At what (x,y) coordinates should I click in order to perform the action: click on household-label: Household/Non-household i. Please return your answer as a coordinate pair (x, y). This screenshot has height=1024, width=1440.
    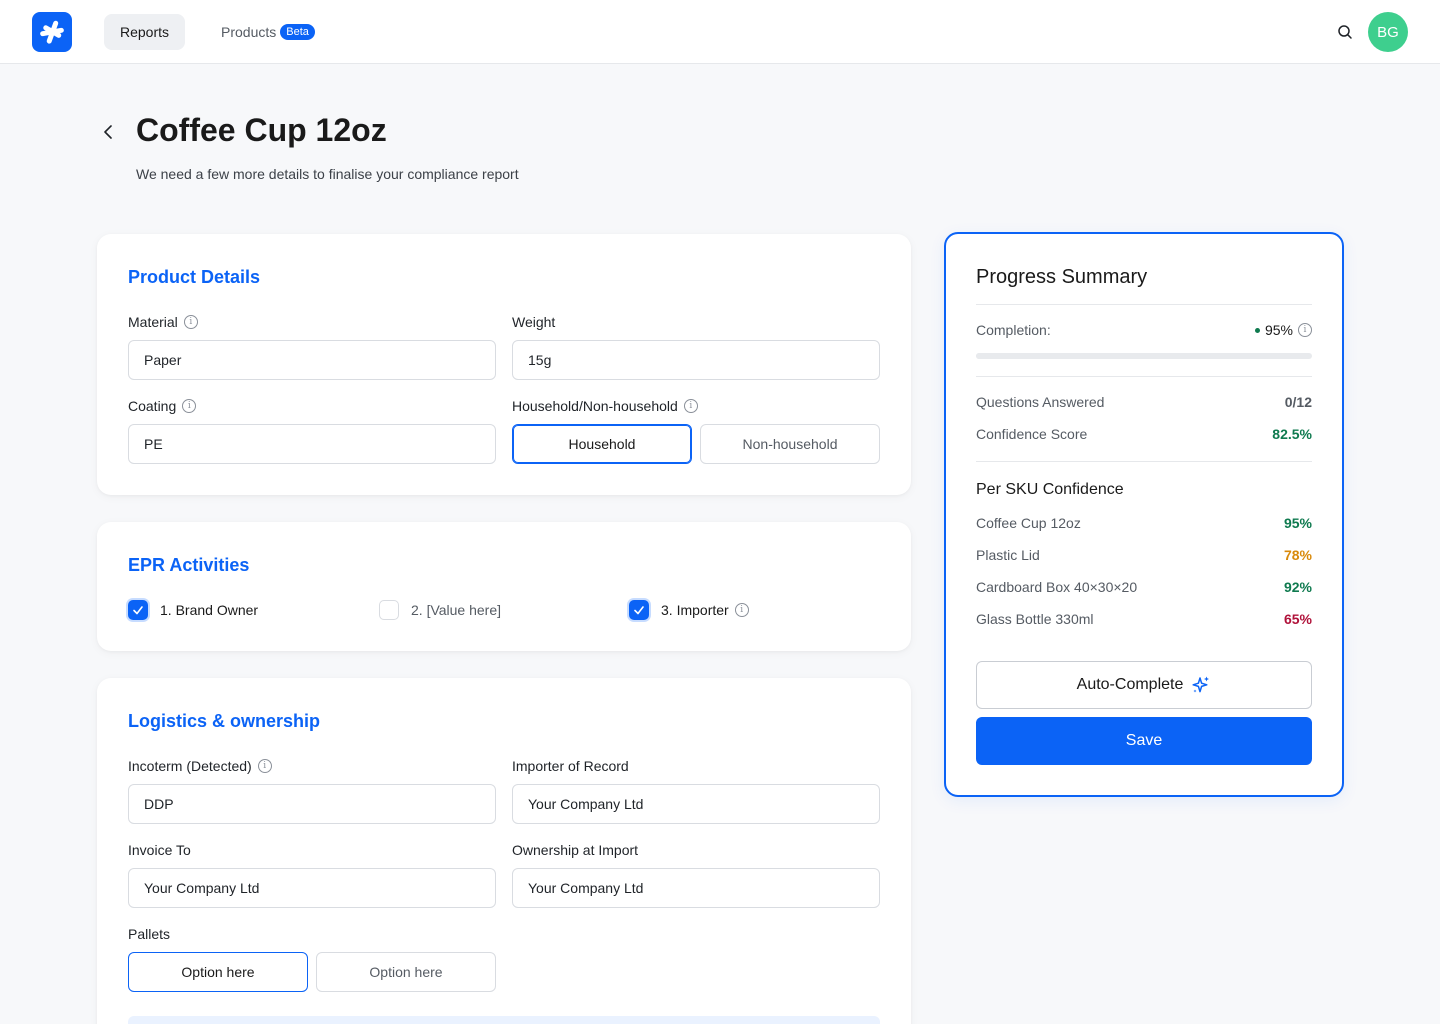
    Looking at the image, I should click on (605, 406).